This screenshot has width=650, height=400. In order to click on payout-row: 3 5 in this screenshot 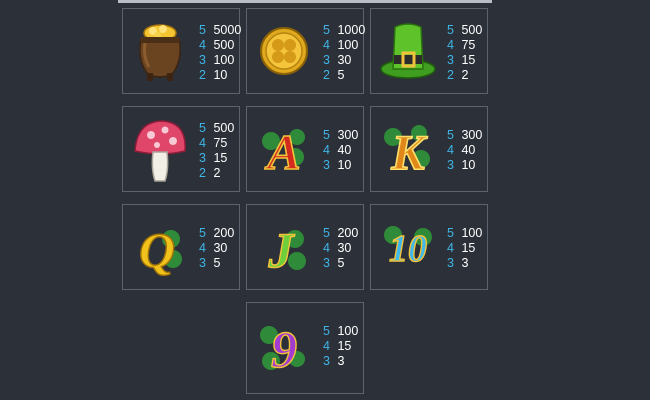, I will do `click(216, 263)`.